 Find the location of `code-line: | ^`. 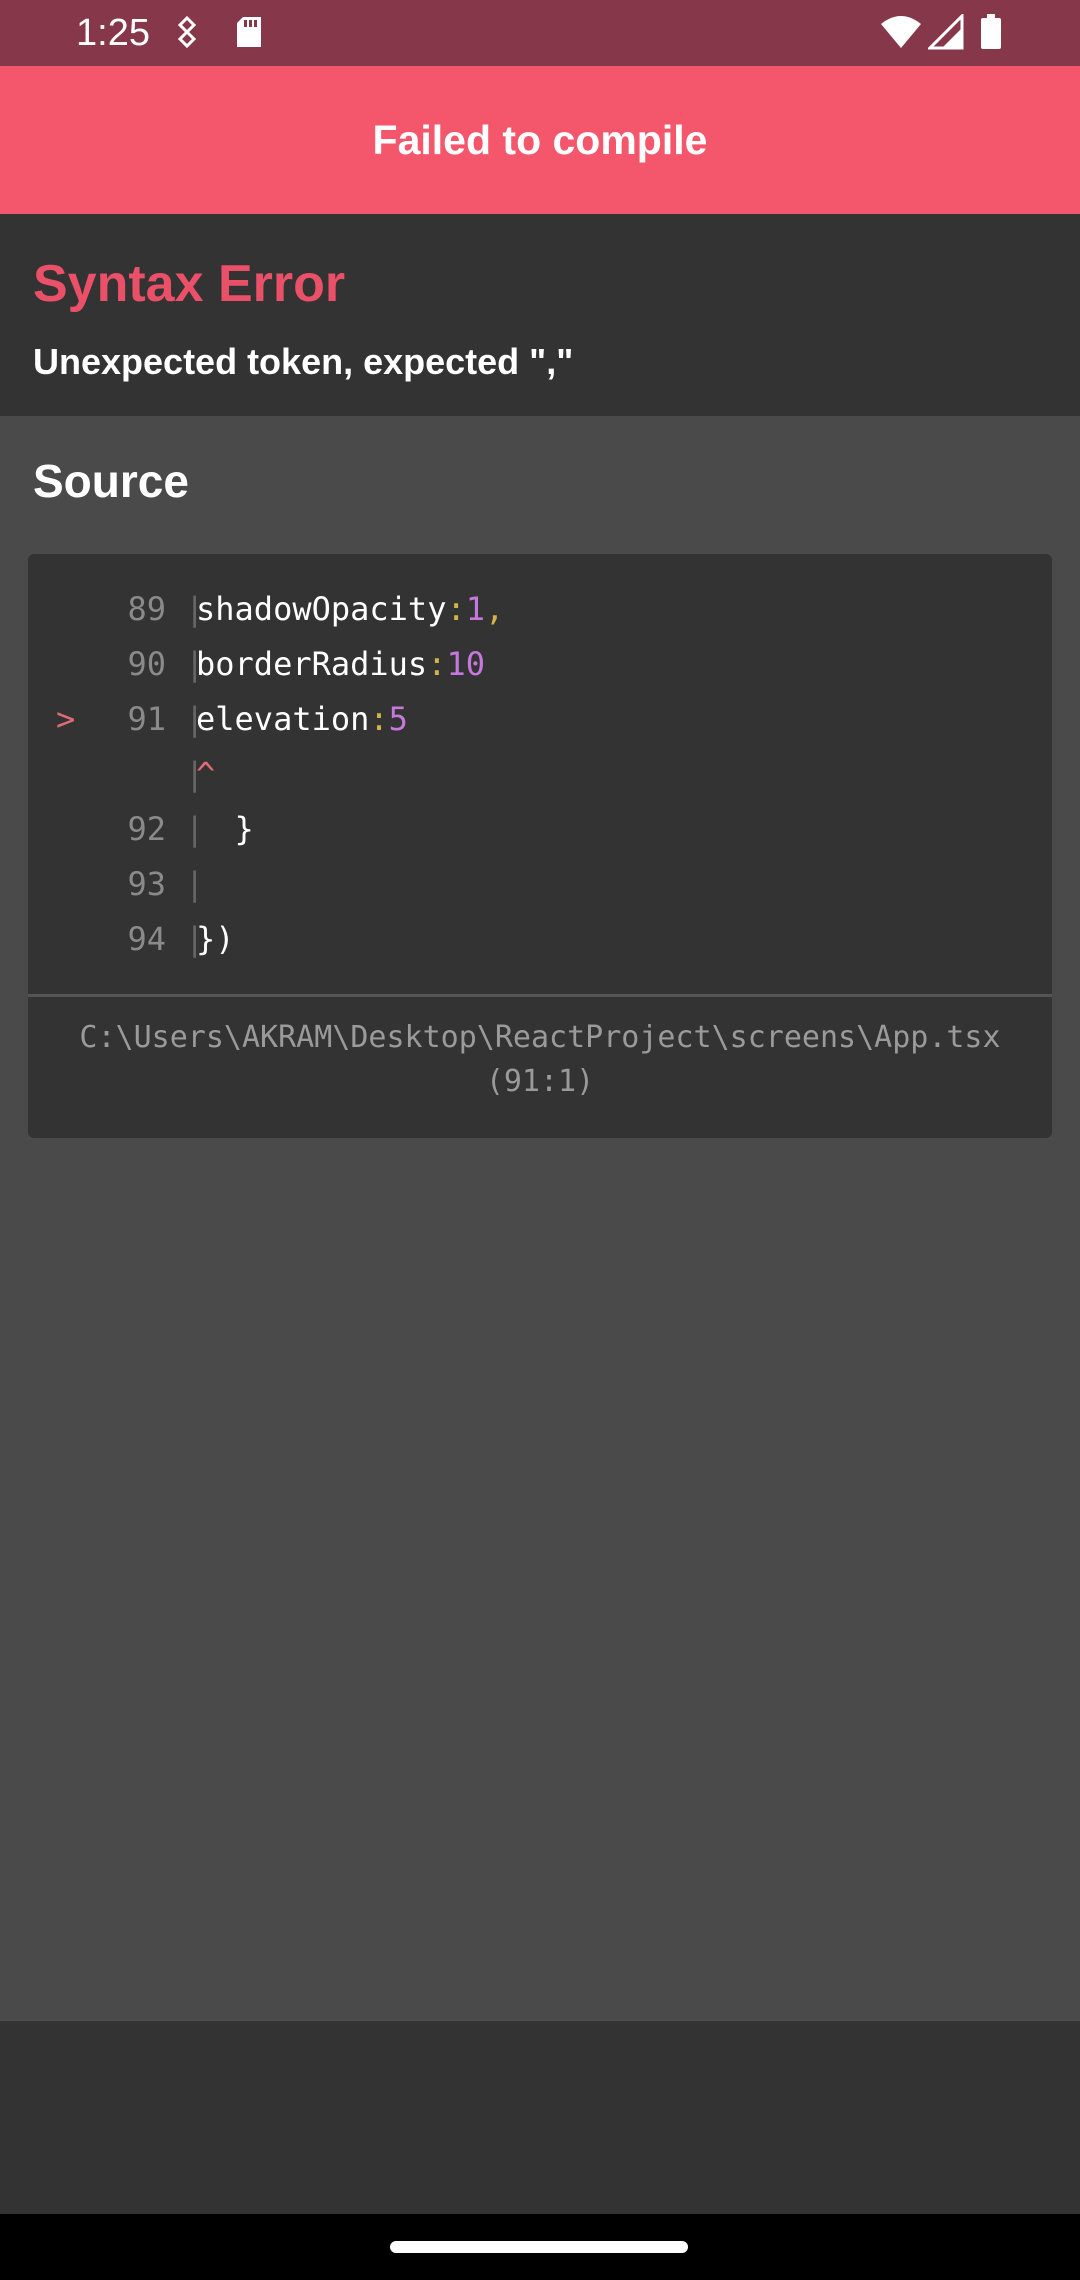

code-line: | ^ is located at coordinates (540, 774).